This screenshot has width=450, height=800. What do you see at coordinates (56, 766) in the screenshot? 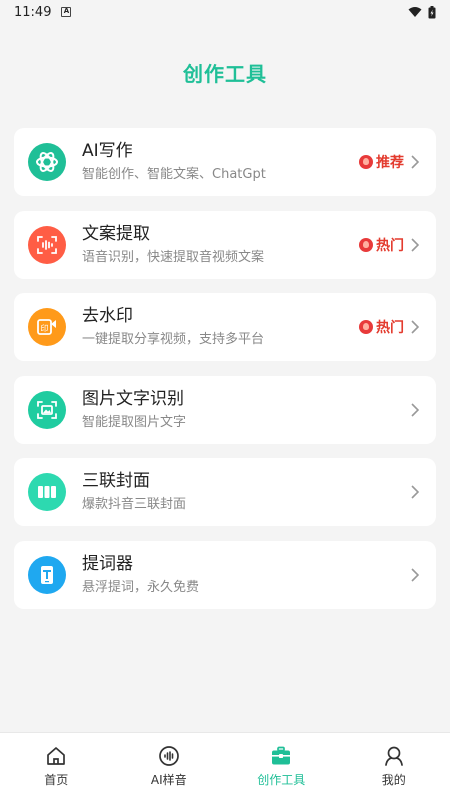
I see `tab-home: 首页` at bounding box center [56, 766].